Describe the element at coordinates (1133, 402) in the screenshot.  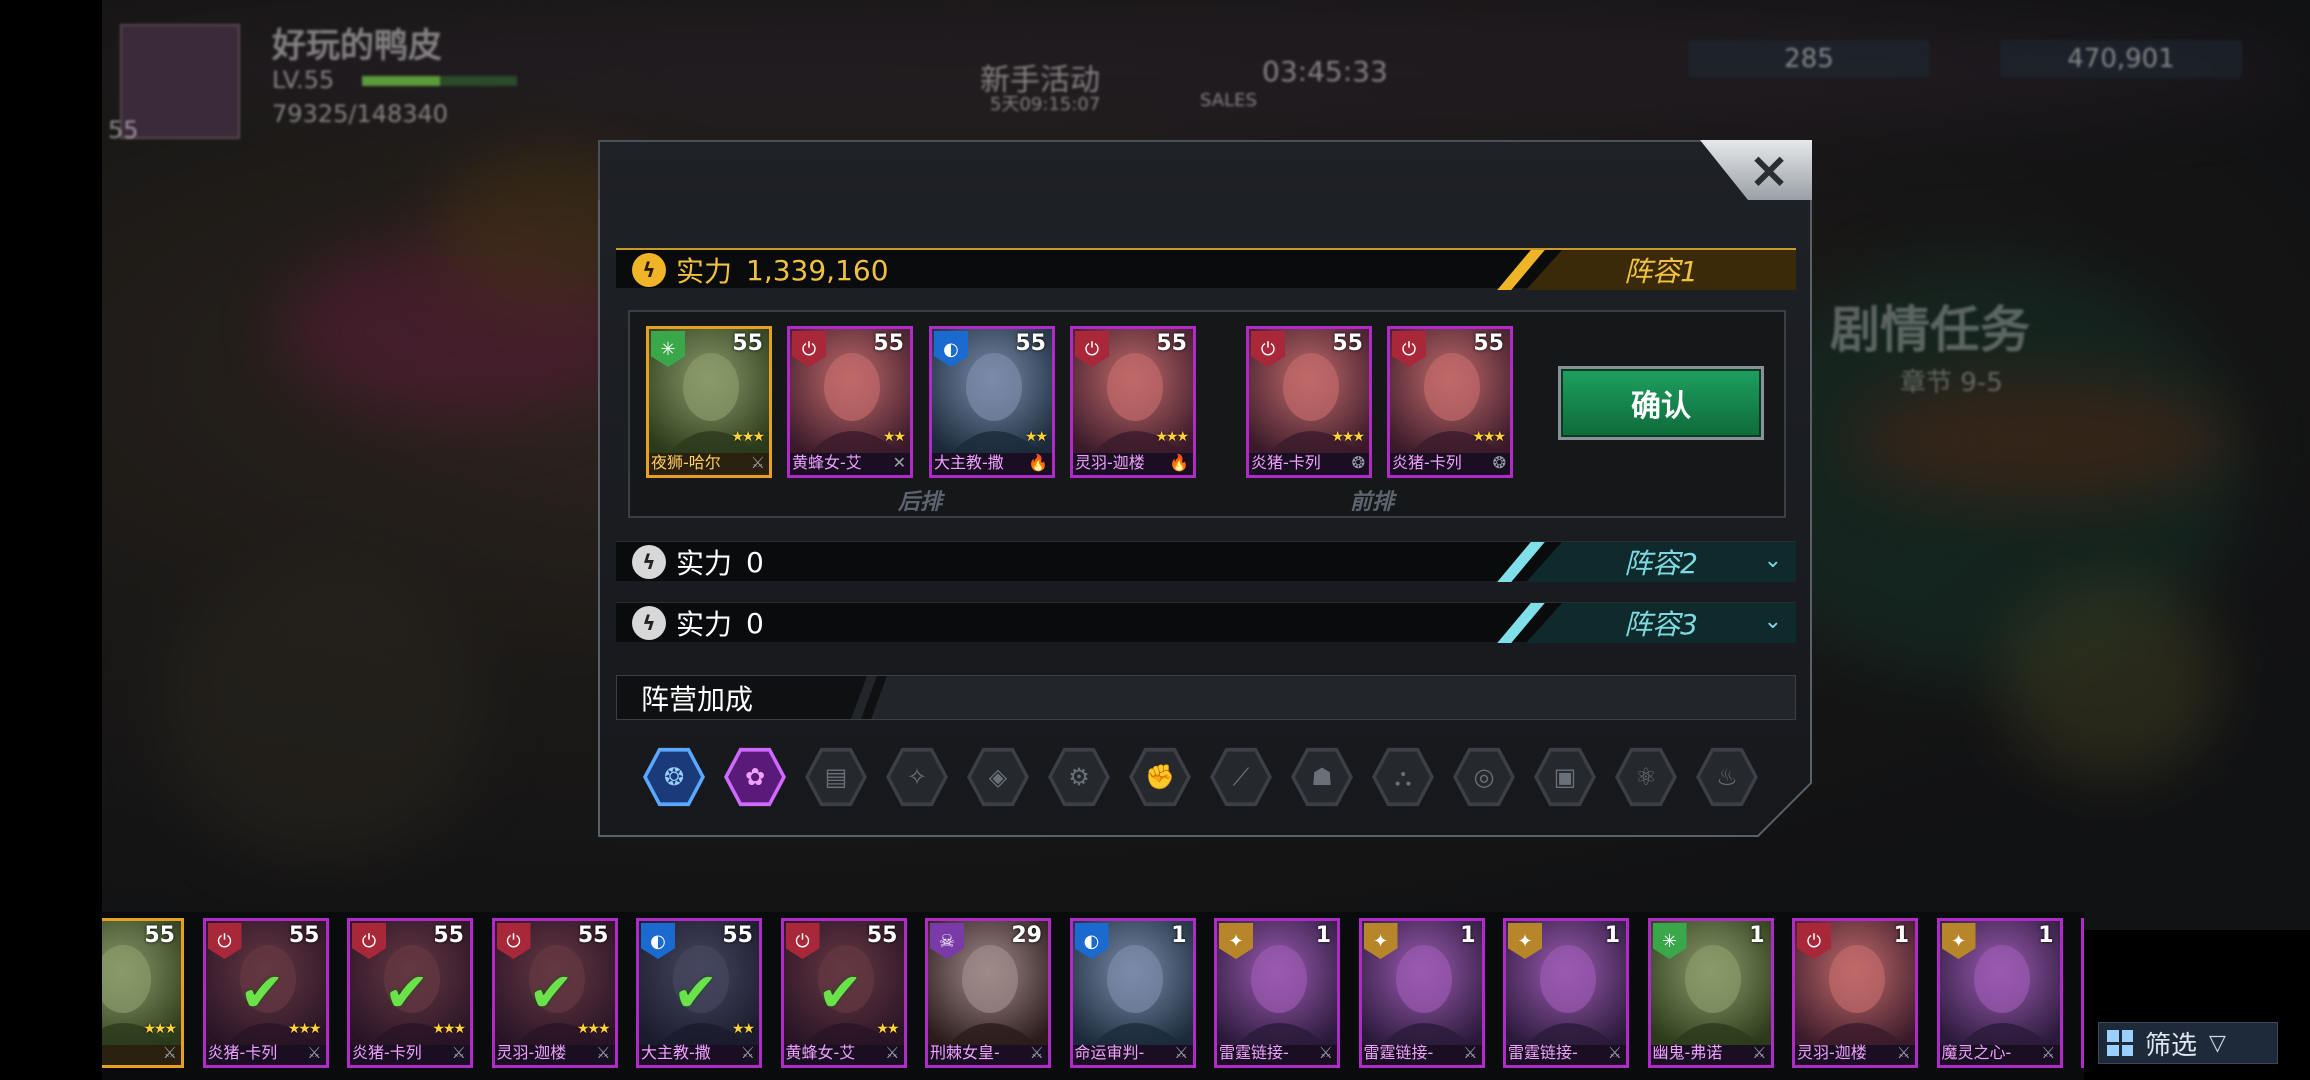
I see `team-hero-card: ⏻ 55 ★★★ 灵羽-迦楼 🔥` at that location.